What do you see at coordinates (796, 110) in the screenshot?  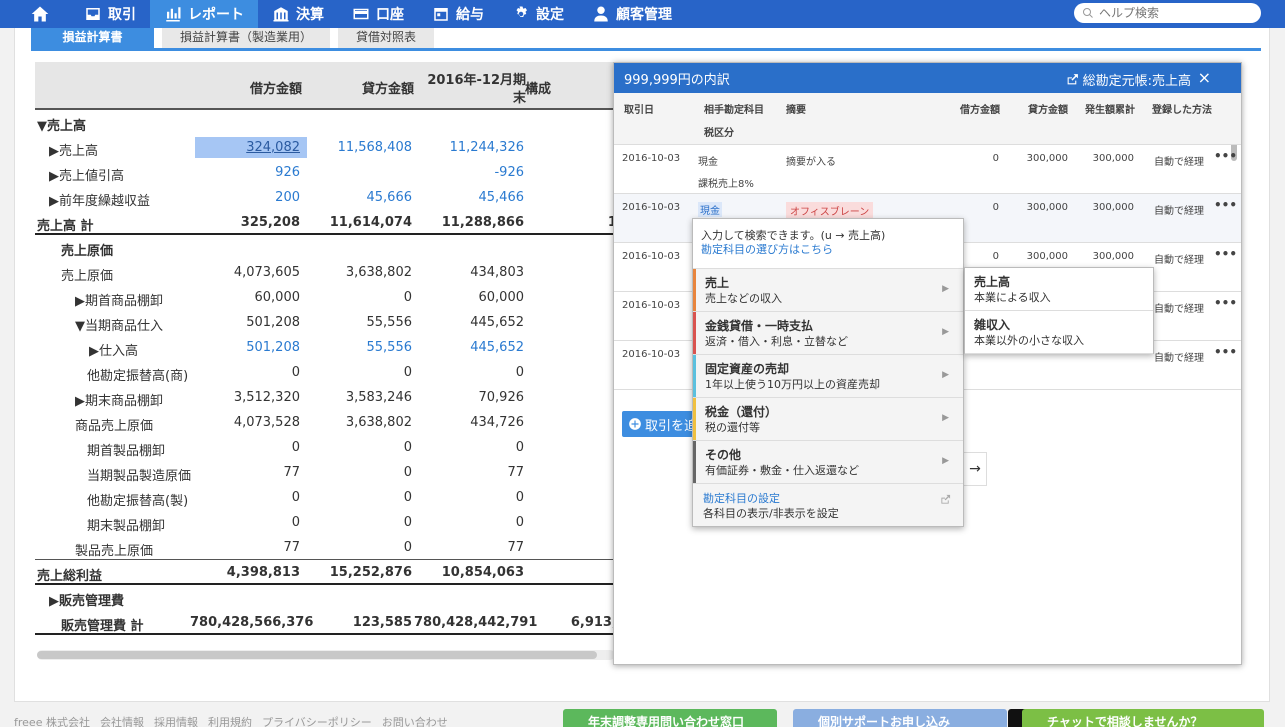 I see `col-summary: 摘要` at bounding box center [796, 110].